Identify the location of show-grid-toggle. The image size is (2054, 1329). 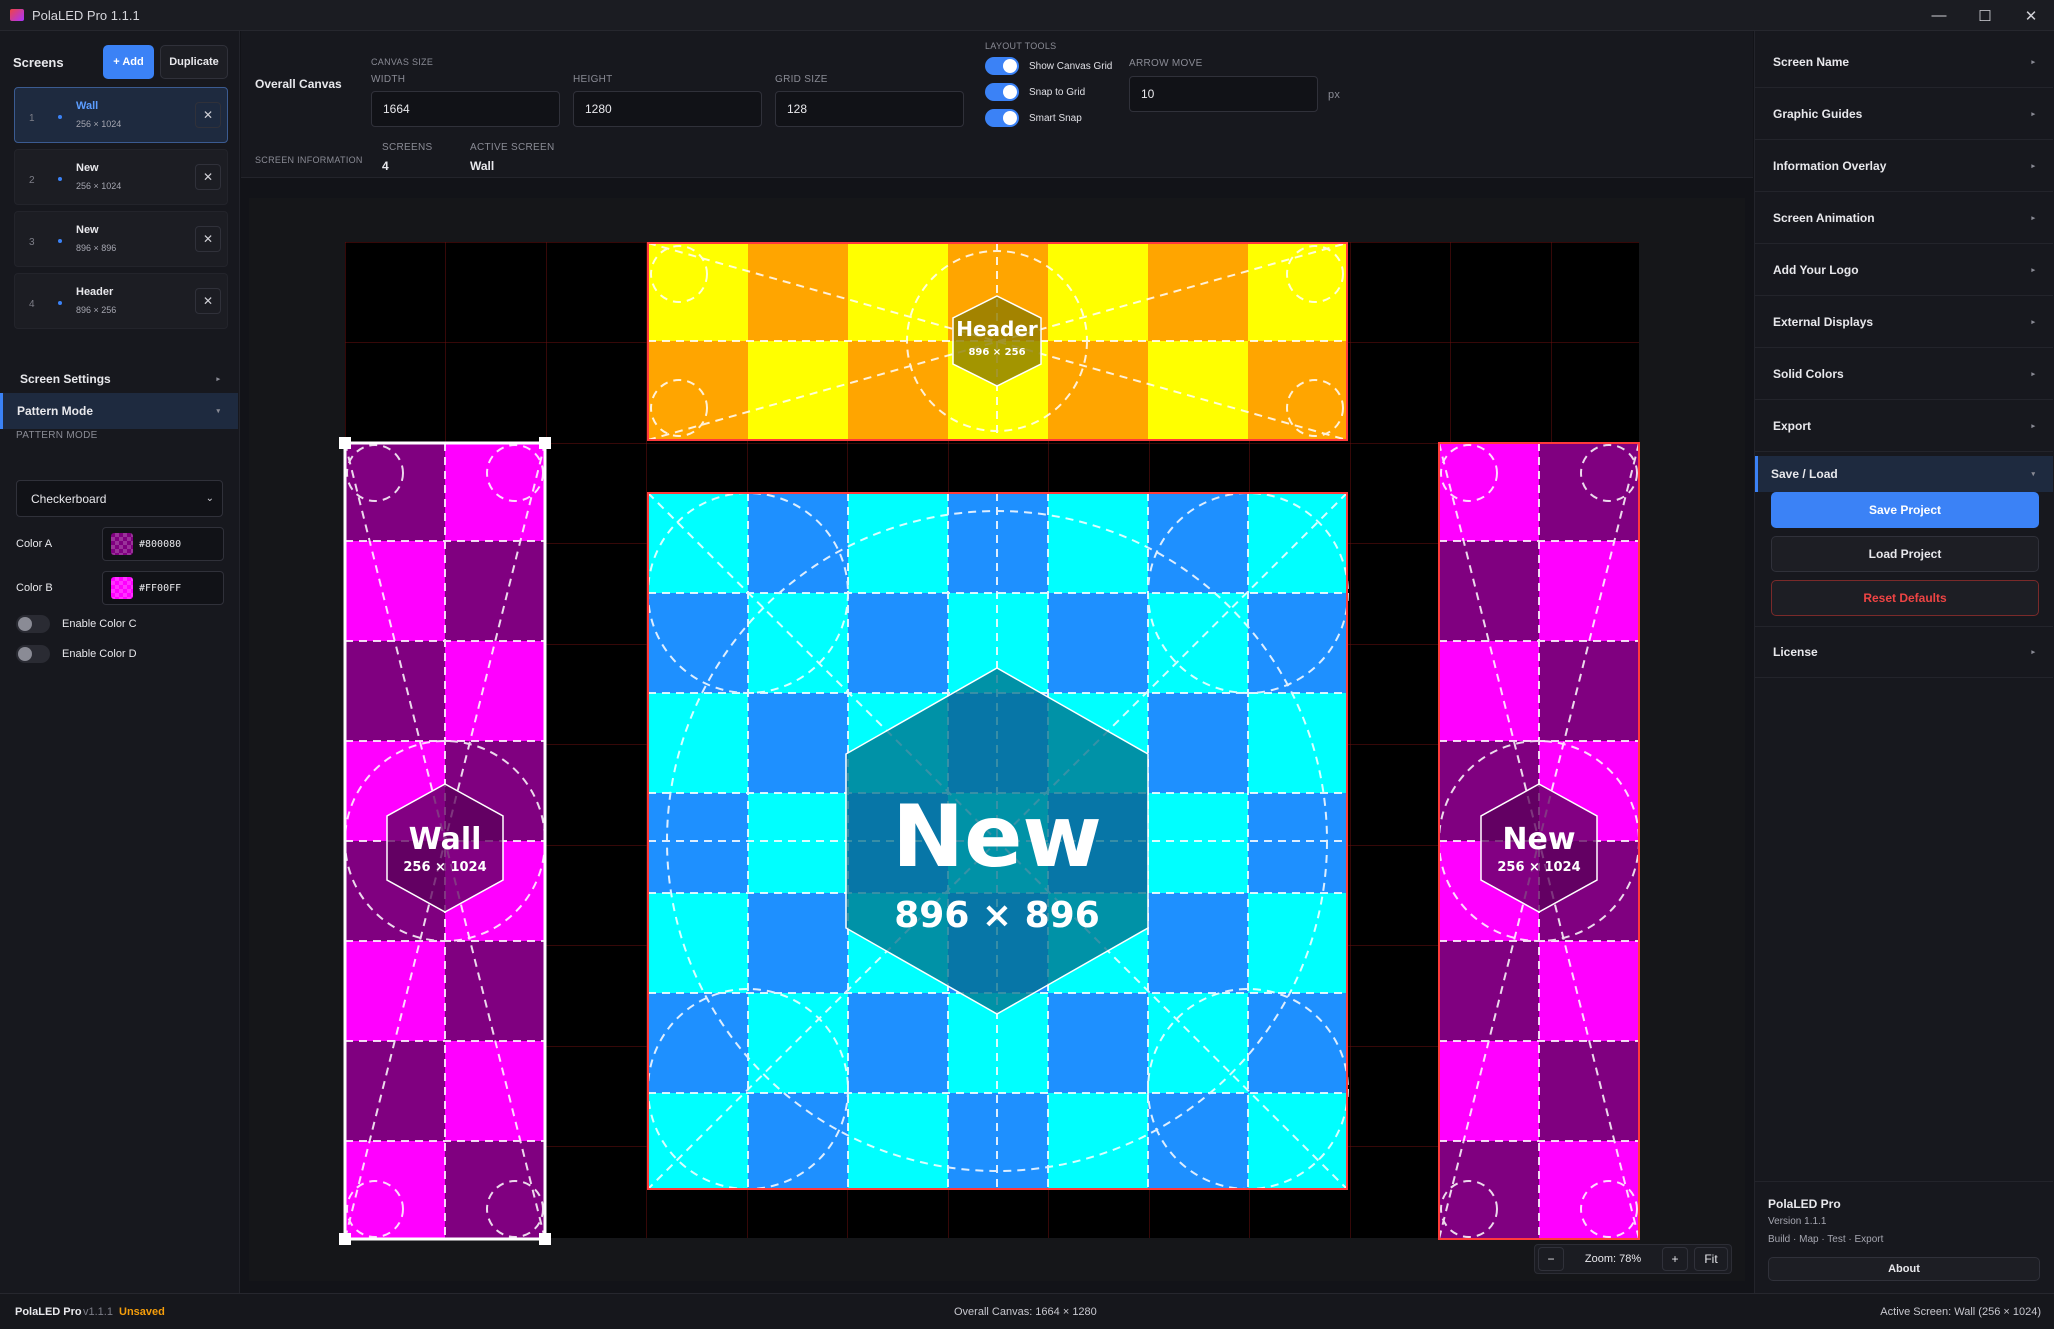
(1002, 66).